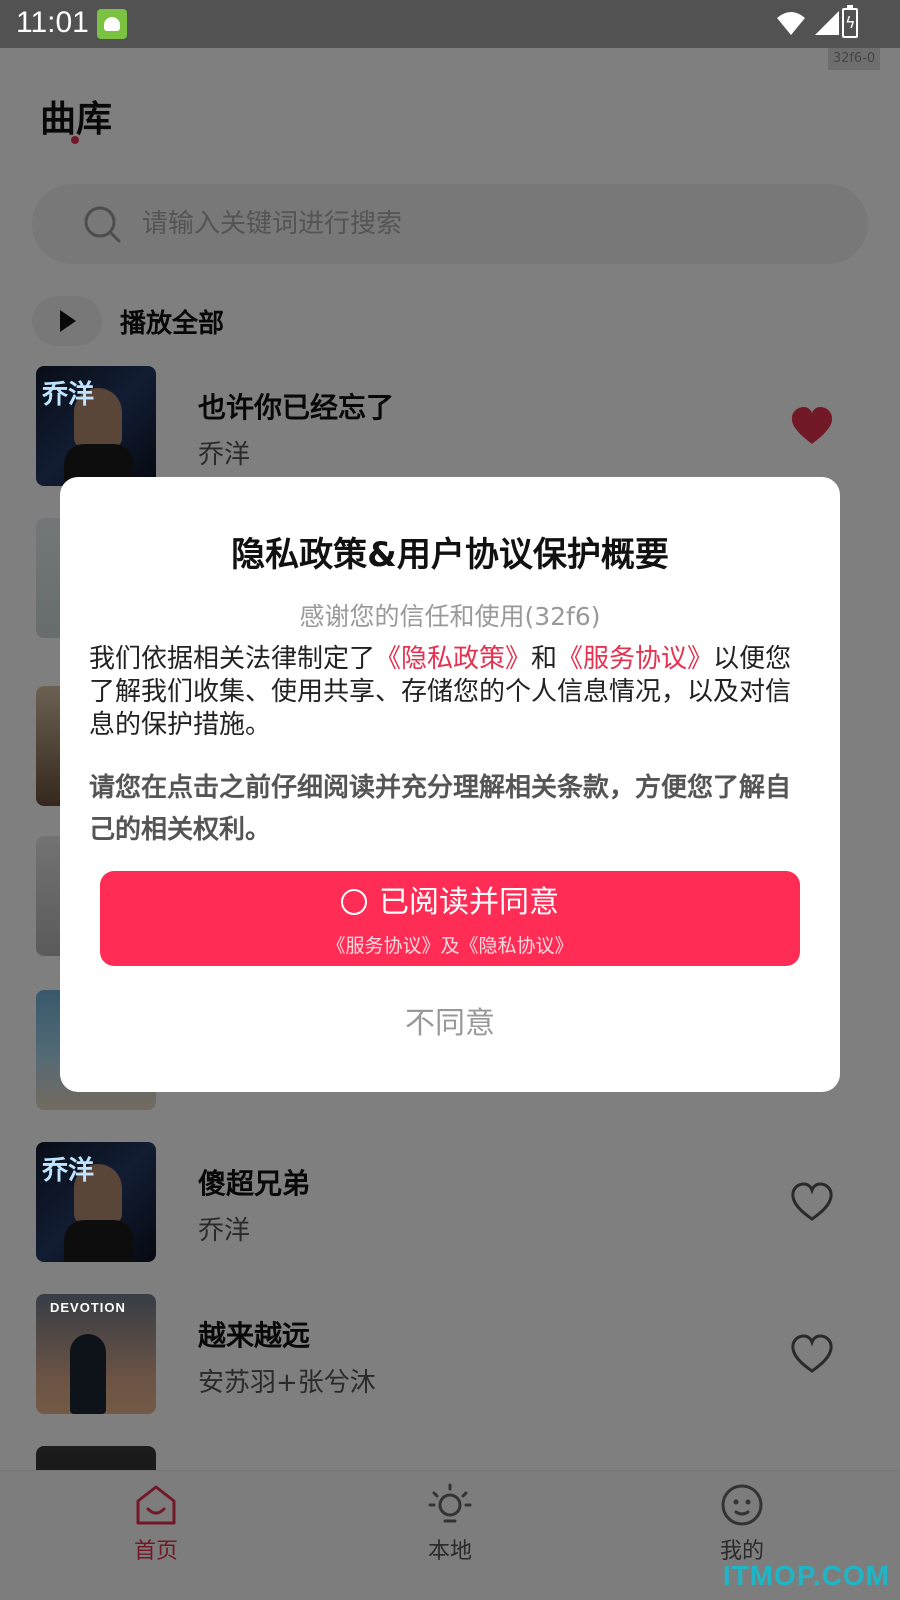 The image size is (900, 1600). What do you see at coordinates (354, 902) in the screenshot?
I see `checkbox-circle-icon` at bounding box center [354, 902].